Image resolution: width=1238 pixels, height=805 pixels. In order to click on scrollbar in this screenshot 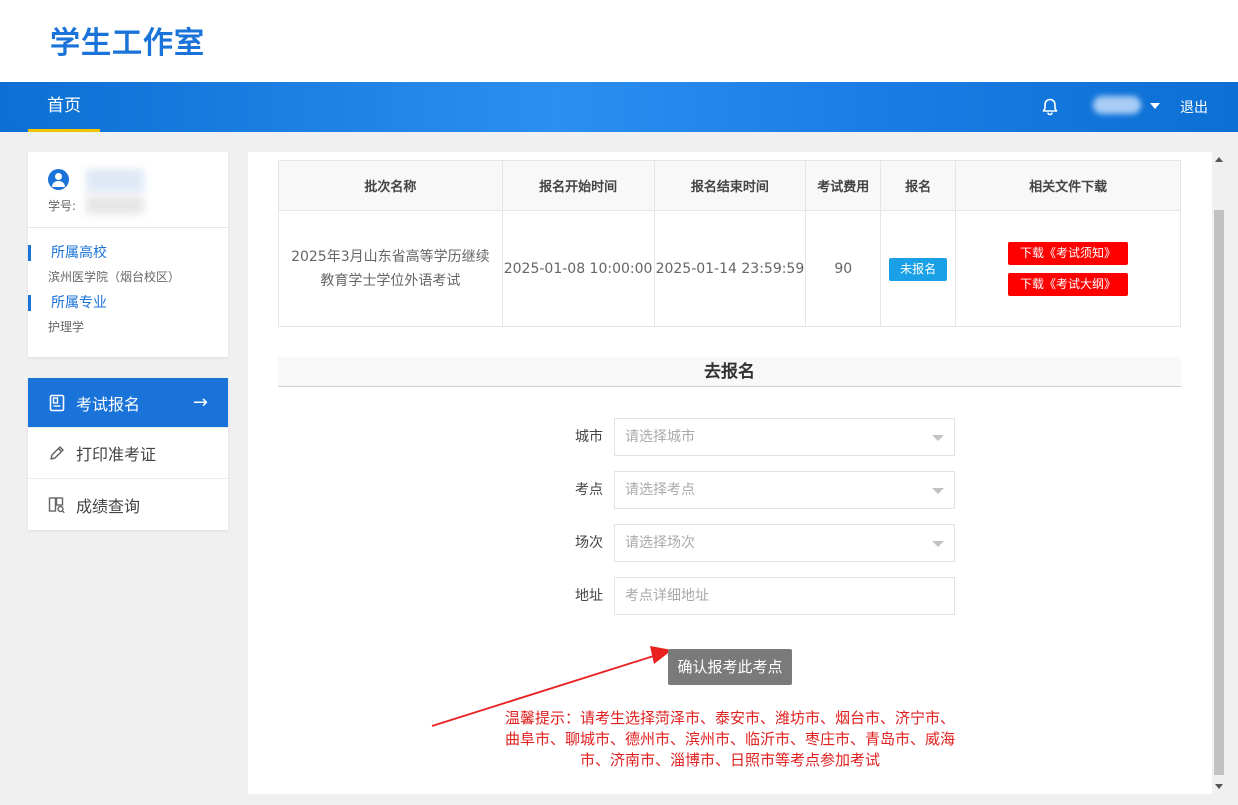, I will do `click(1219, 473)`.